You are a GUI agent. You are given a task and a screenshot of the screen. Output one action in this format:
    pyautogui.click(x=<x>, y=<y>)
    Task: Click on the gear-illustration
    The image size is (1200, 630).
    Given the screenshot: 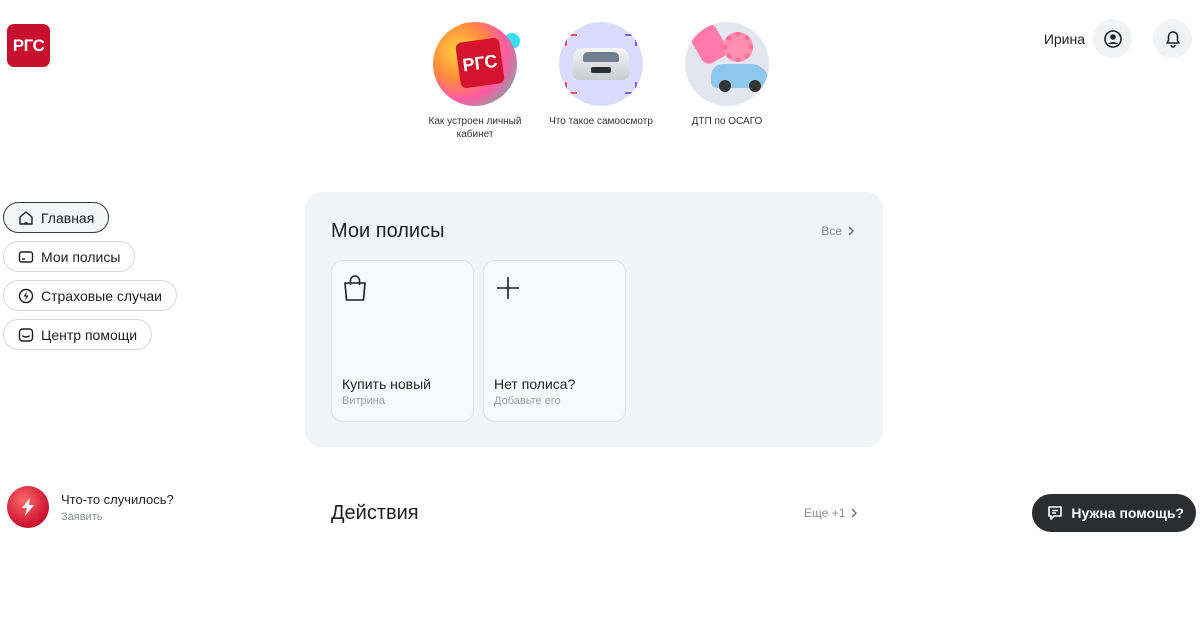 What is the action you would take?
    pyautogui.click(x=738, y=47)
    